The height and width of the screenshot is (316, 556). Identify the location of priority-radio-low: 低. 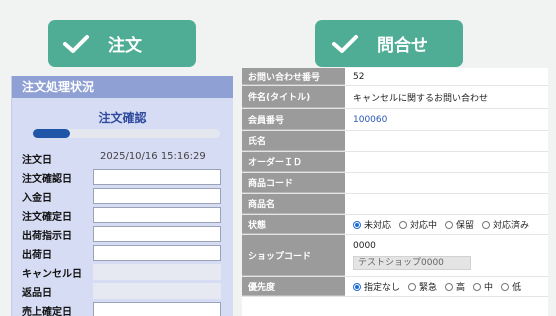
(511, 286).